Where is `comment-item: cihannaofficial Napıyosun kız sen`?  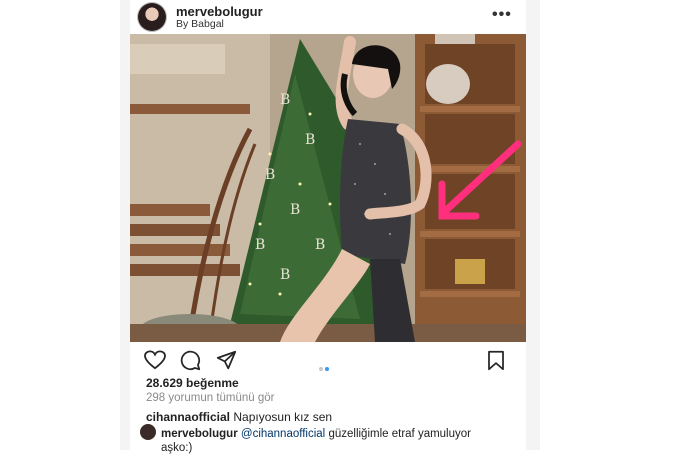
comment-item: cihannaofficial Napıyosun kız sen is located at coordinates (239, 417).